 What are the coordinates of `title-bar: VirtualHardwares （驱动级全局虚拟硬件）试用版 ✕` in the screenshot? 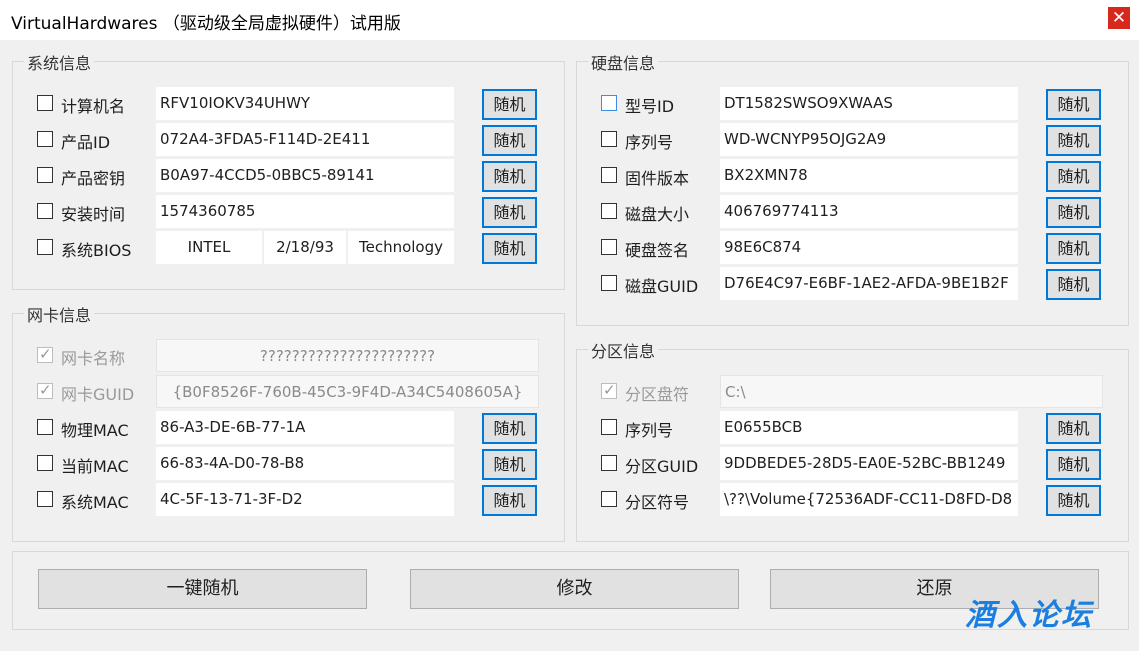 It's located at (569, 20).